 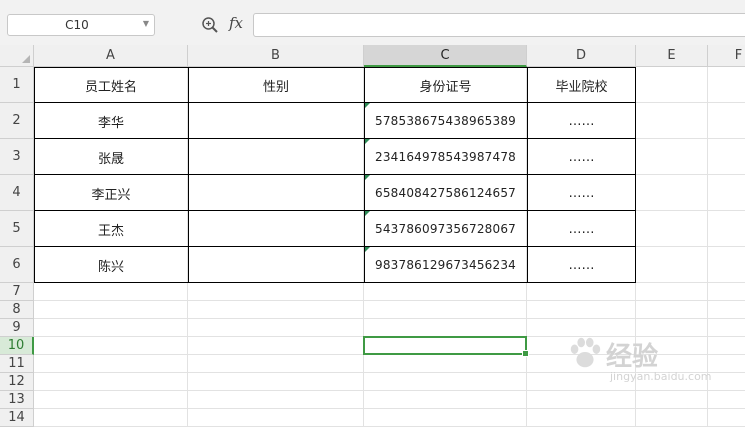 I want to click on column-header-e: E, so click(x=672, y=56).